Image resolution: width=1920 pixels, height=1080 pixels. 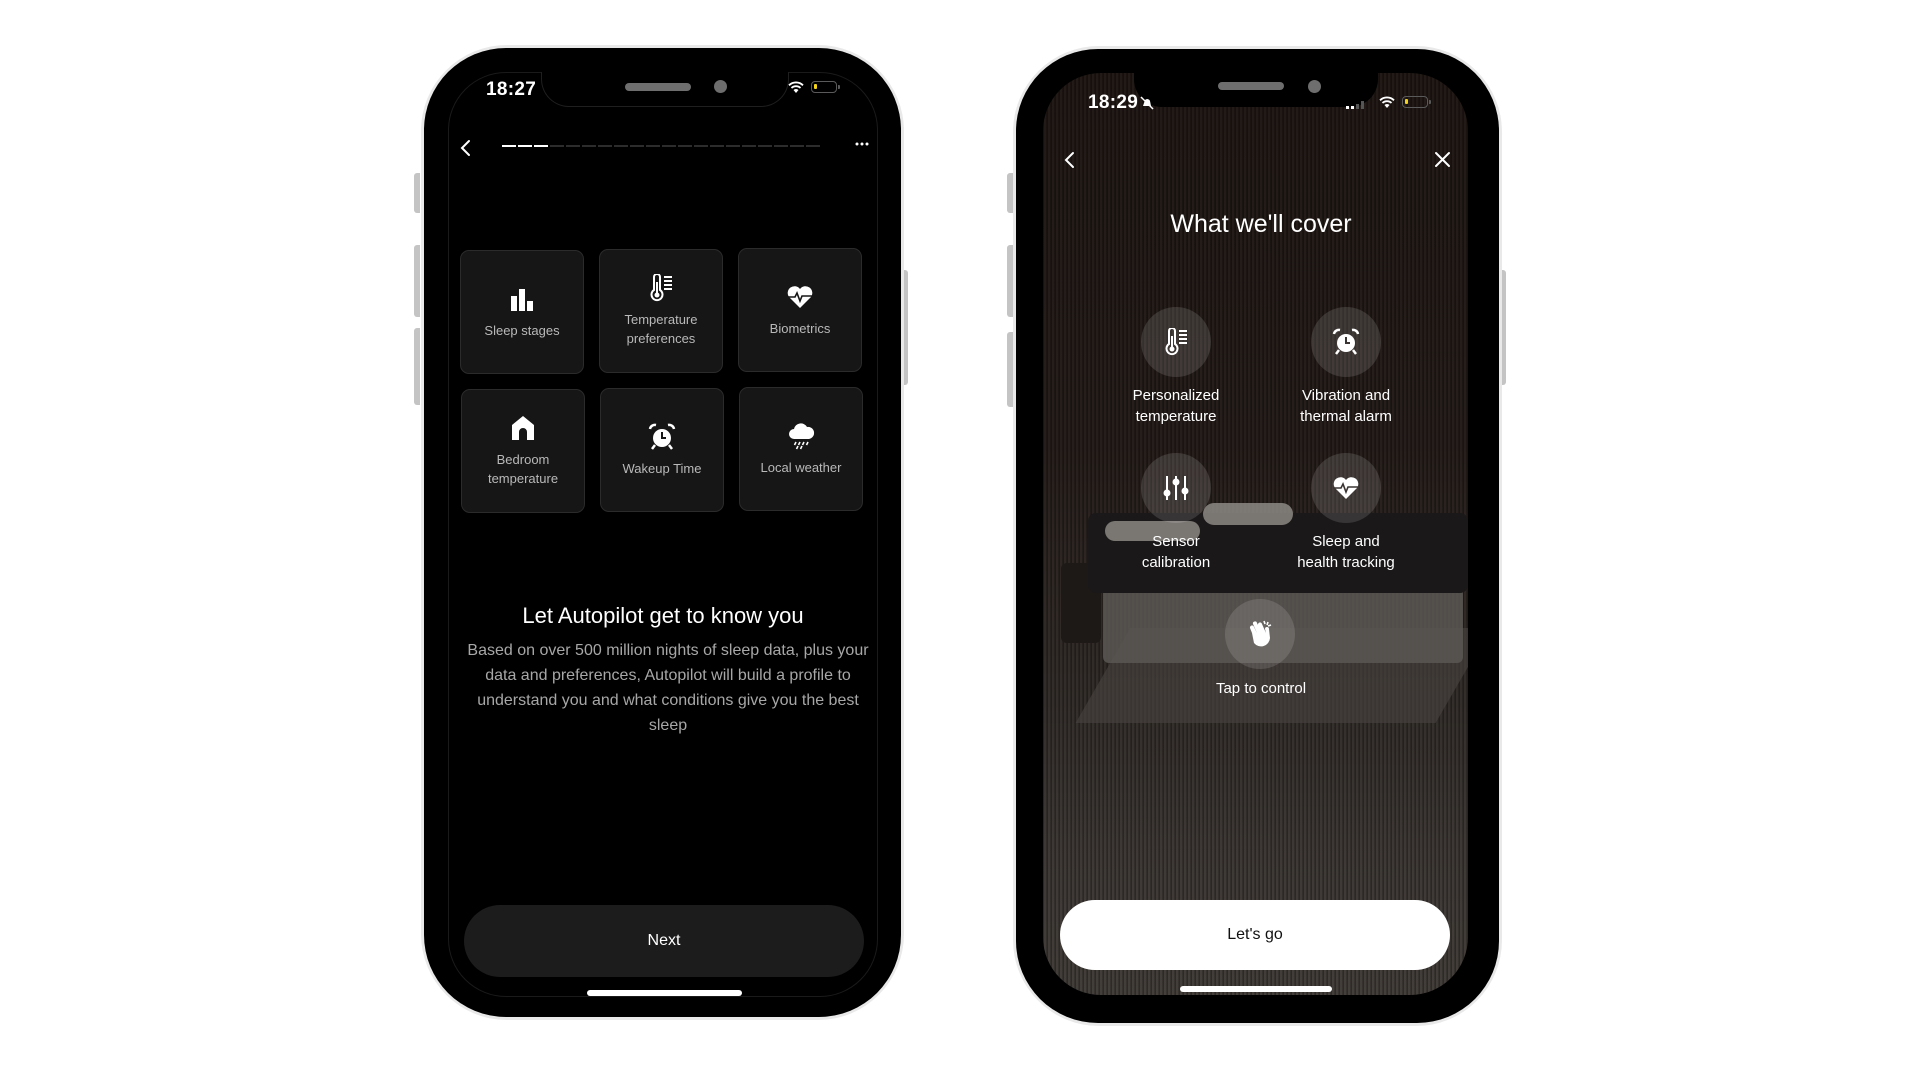 I want to click on feature-vibration-thermal-alarm, so click(x=1346, y=342).